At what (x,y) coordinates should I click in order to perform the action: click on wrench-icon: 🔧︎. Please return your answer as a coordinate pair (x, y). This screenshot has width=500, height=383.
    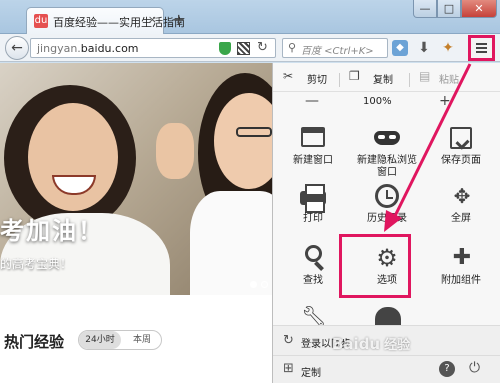
    Looking at the image, I should click on (314, 314).